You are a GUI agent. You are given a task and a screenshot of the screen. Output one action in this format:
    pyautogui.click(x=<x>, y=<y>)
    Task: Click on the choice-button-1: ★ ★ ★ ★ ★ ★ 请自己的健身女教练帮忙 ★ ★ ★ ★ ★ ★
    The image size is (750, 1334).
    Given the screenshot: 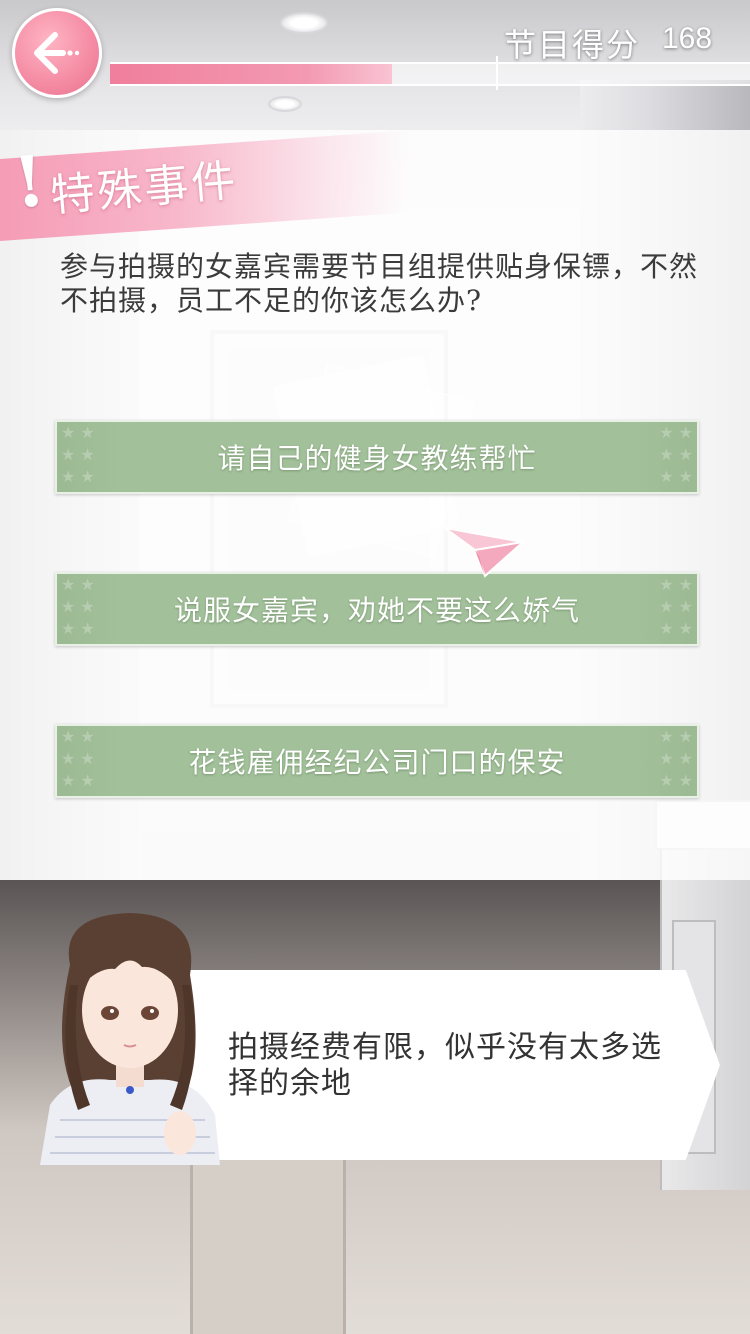 What is the action you would take?
    pyautogui.click(x=377, y=457)
    